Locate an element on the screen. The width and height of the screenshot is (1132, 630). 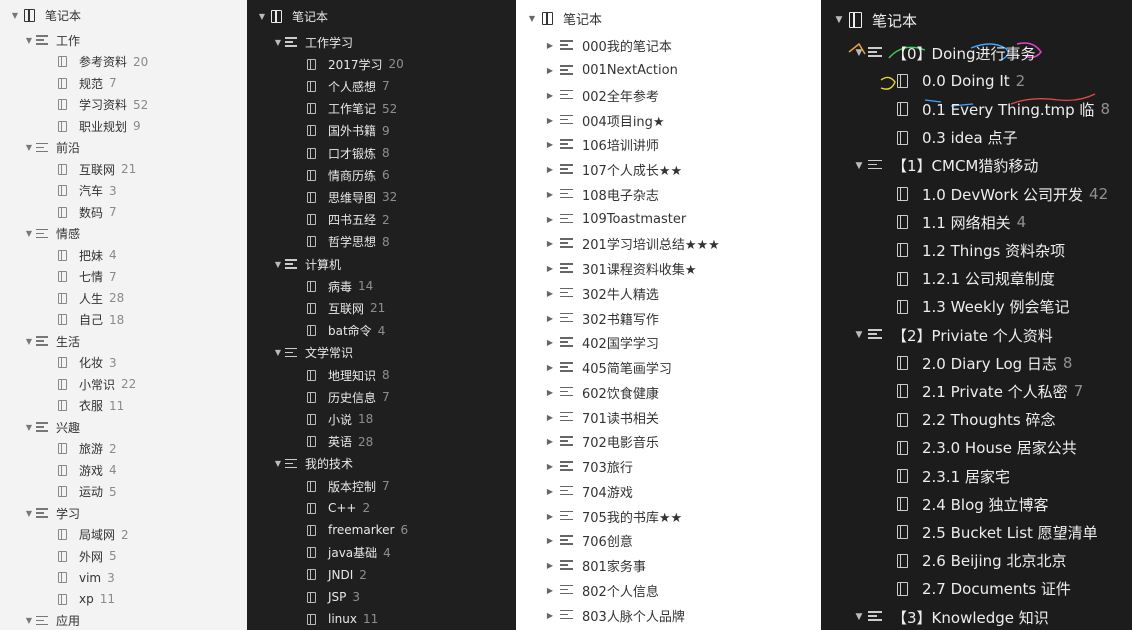
stack-row: ▼ 【3】Knowledge 知识 is located at coordinates (976, 616).